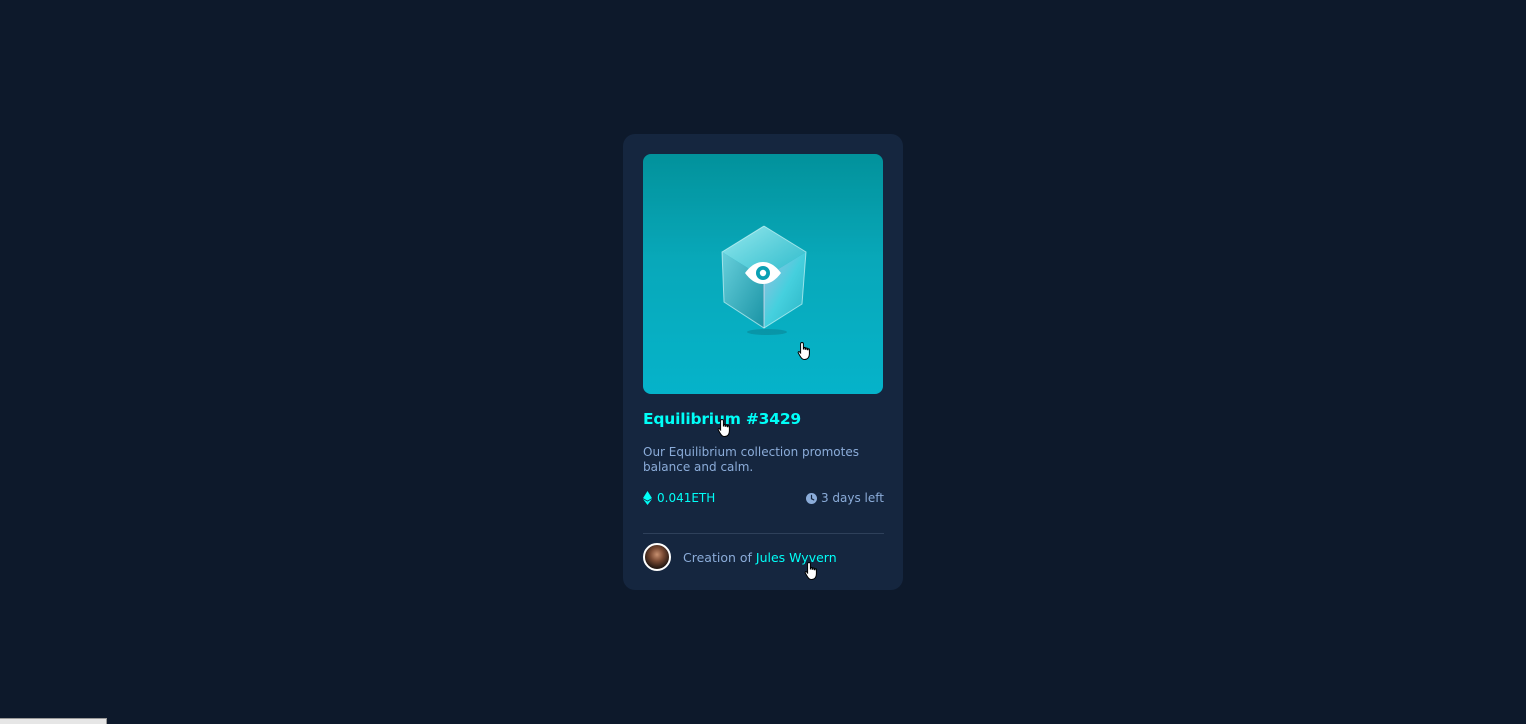 The height and width of the screenshot is (724, 1526). What do you see at coordinates (53, 721) in the screenshot?
I see `status-bar` at bounding box center [53, 721].